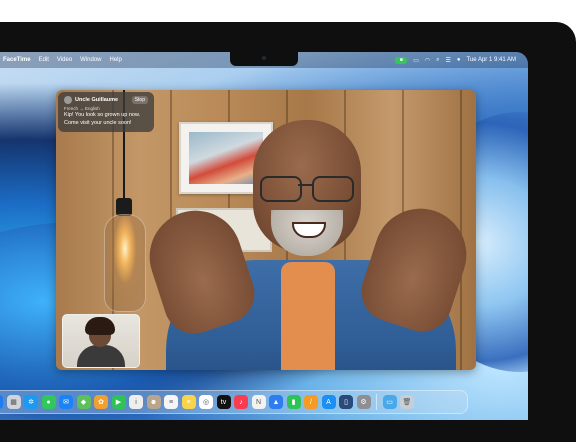 The image size is (580, 442). Describe the element at coordinates (125, 263) in the screenshot. I see `pendant-lamp` at that location.